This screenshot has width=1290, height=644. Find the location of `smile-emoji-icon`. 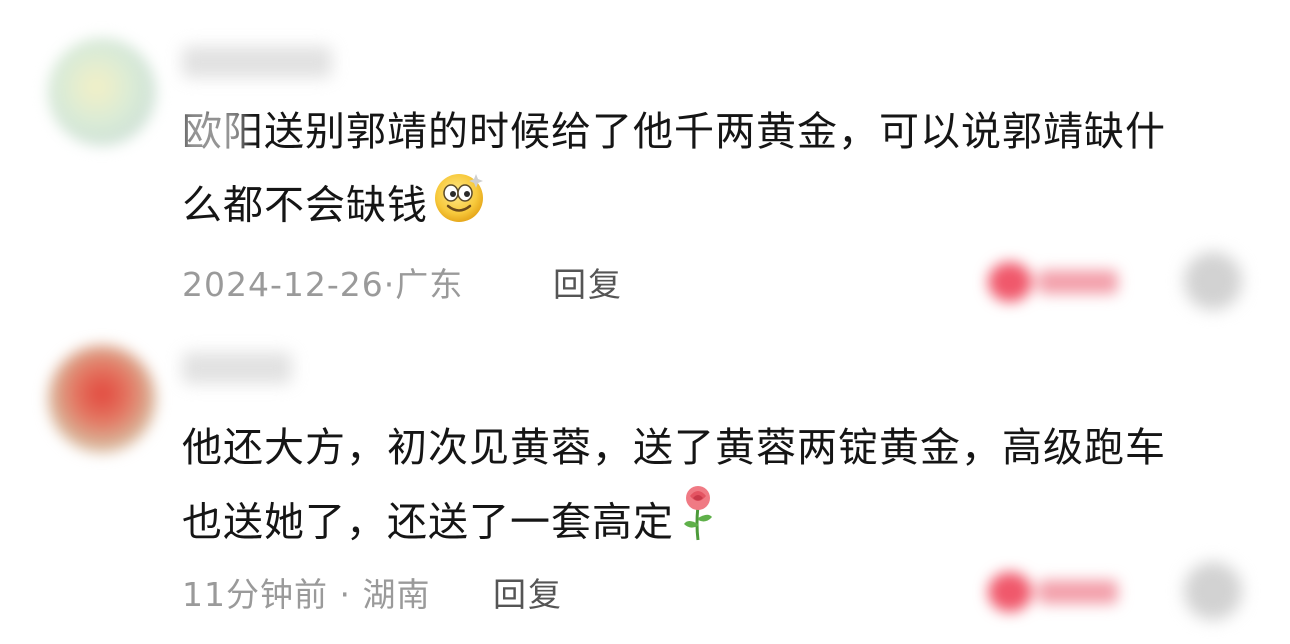

smile-emoji-icon is located at coordinates (460, 207).